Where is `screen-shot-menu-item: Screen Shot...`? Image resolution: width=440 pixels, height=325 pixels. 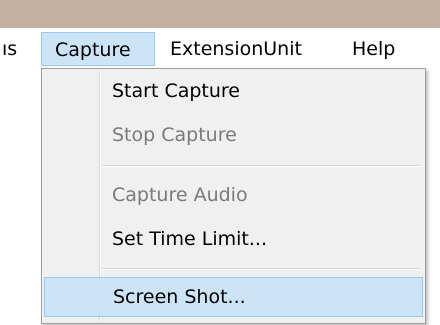
screen-shot-menu-item: Screen Shot... is located at coordinates (233, 297).